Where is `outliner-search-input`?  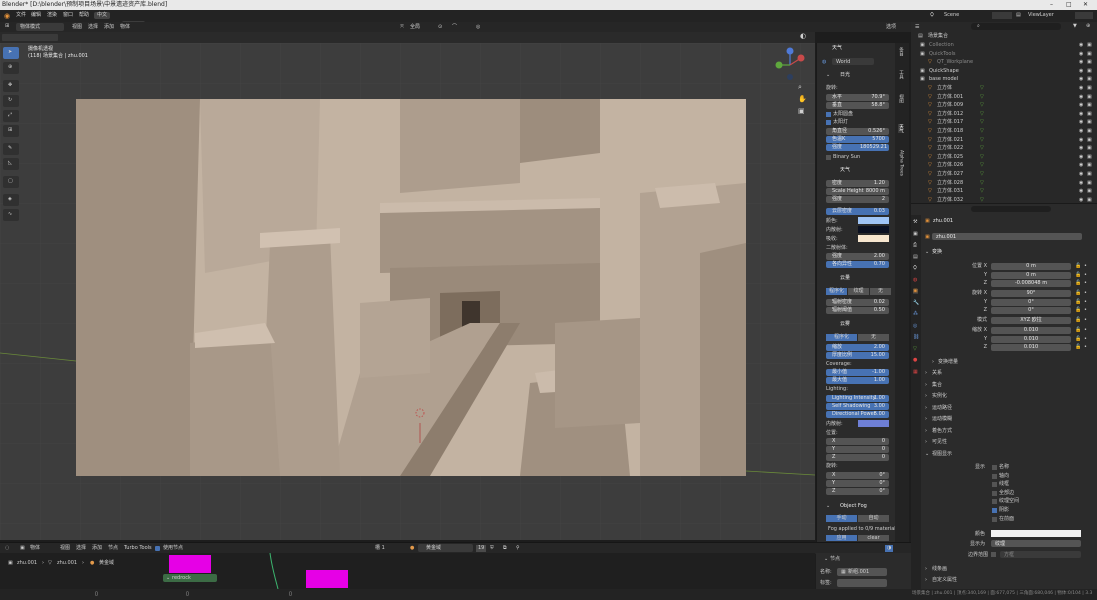
outliner-search-input is located at coordinates (1016, 26).